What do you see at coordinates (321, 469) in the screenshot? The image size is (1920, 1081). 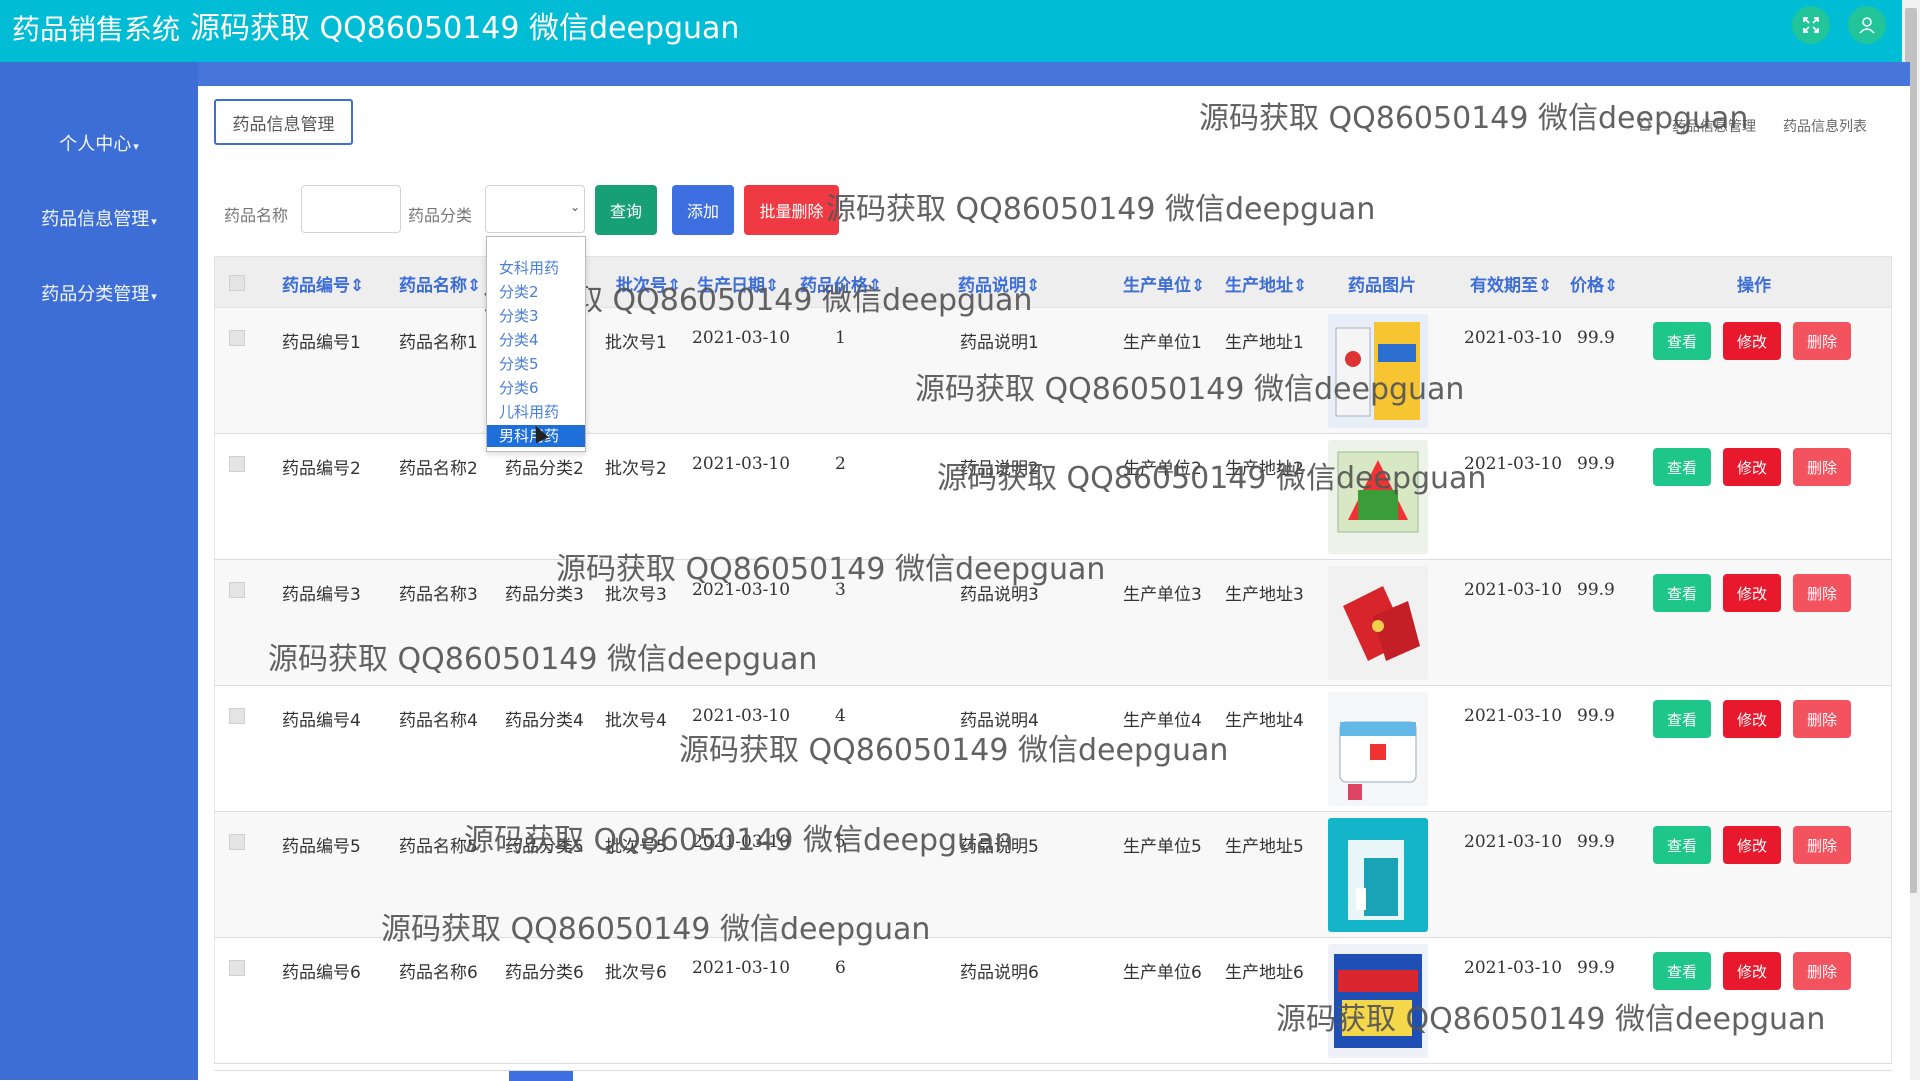 I see `cell-code: 药品编号2` at bounding box center [321, 469].